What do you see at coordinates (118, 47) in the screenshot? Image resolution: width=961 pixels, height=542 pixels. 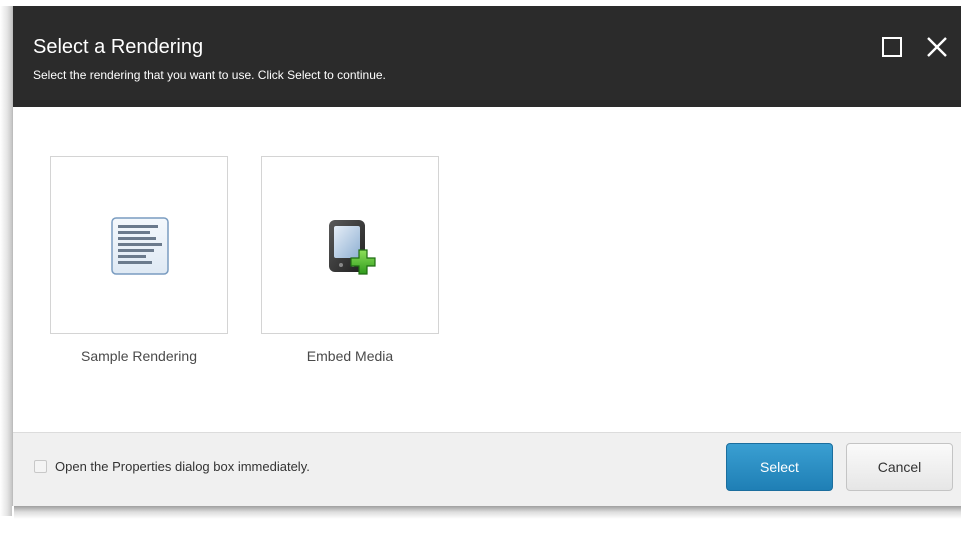 I see `dialog-title: Select a Rendering` at bounding box center [118, 47].